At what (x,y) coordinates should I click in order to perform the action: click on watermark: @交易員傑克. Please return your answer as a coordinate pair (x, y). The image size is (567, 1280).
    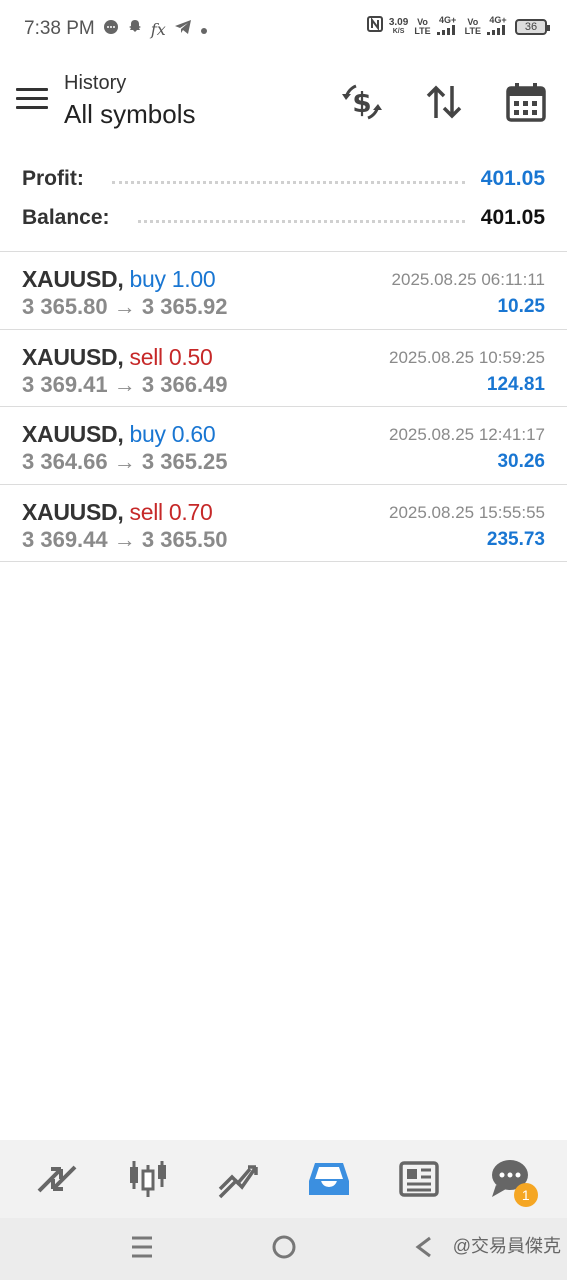
    Looking at the image, I should click on (506, 1246).